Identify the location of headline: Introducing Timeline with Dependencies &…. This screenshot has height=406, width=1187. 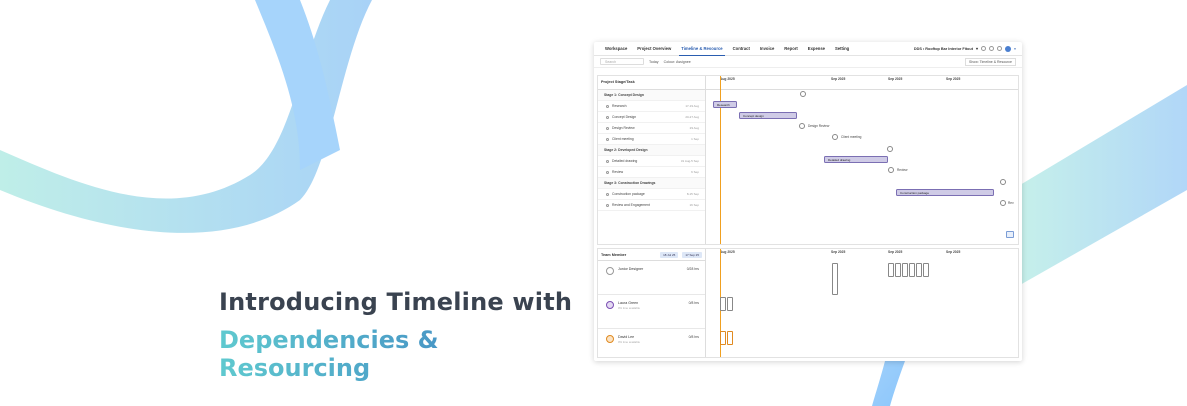
(399, 335).